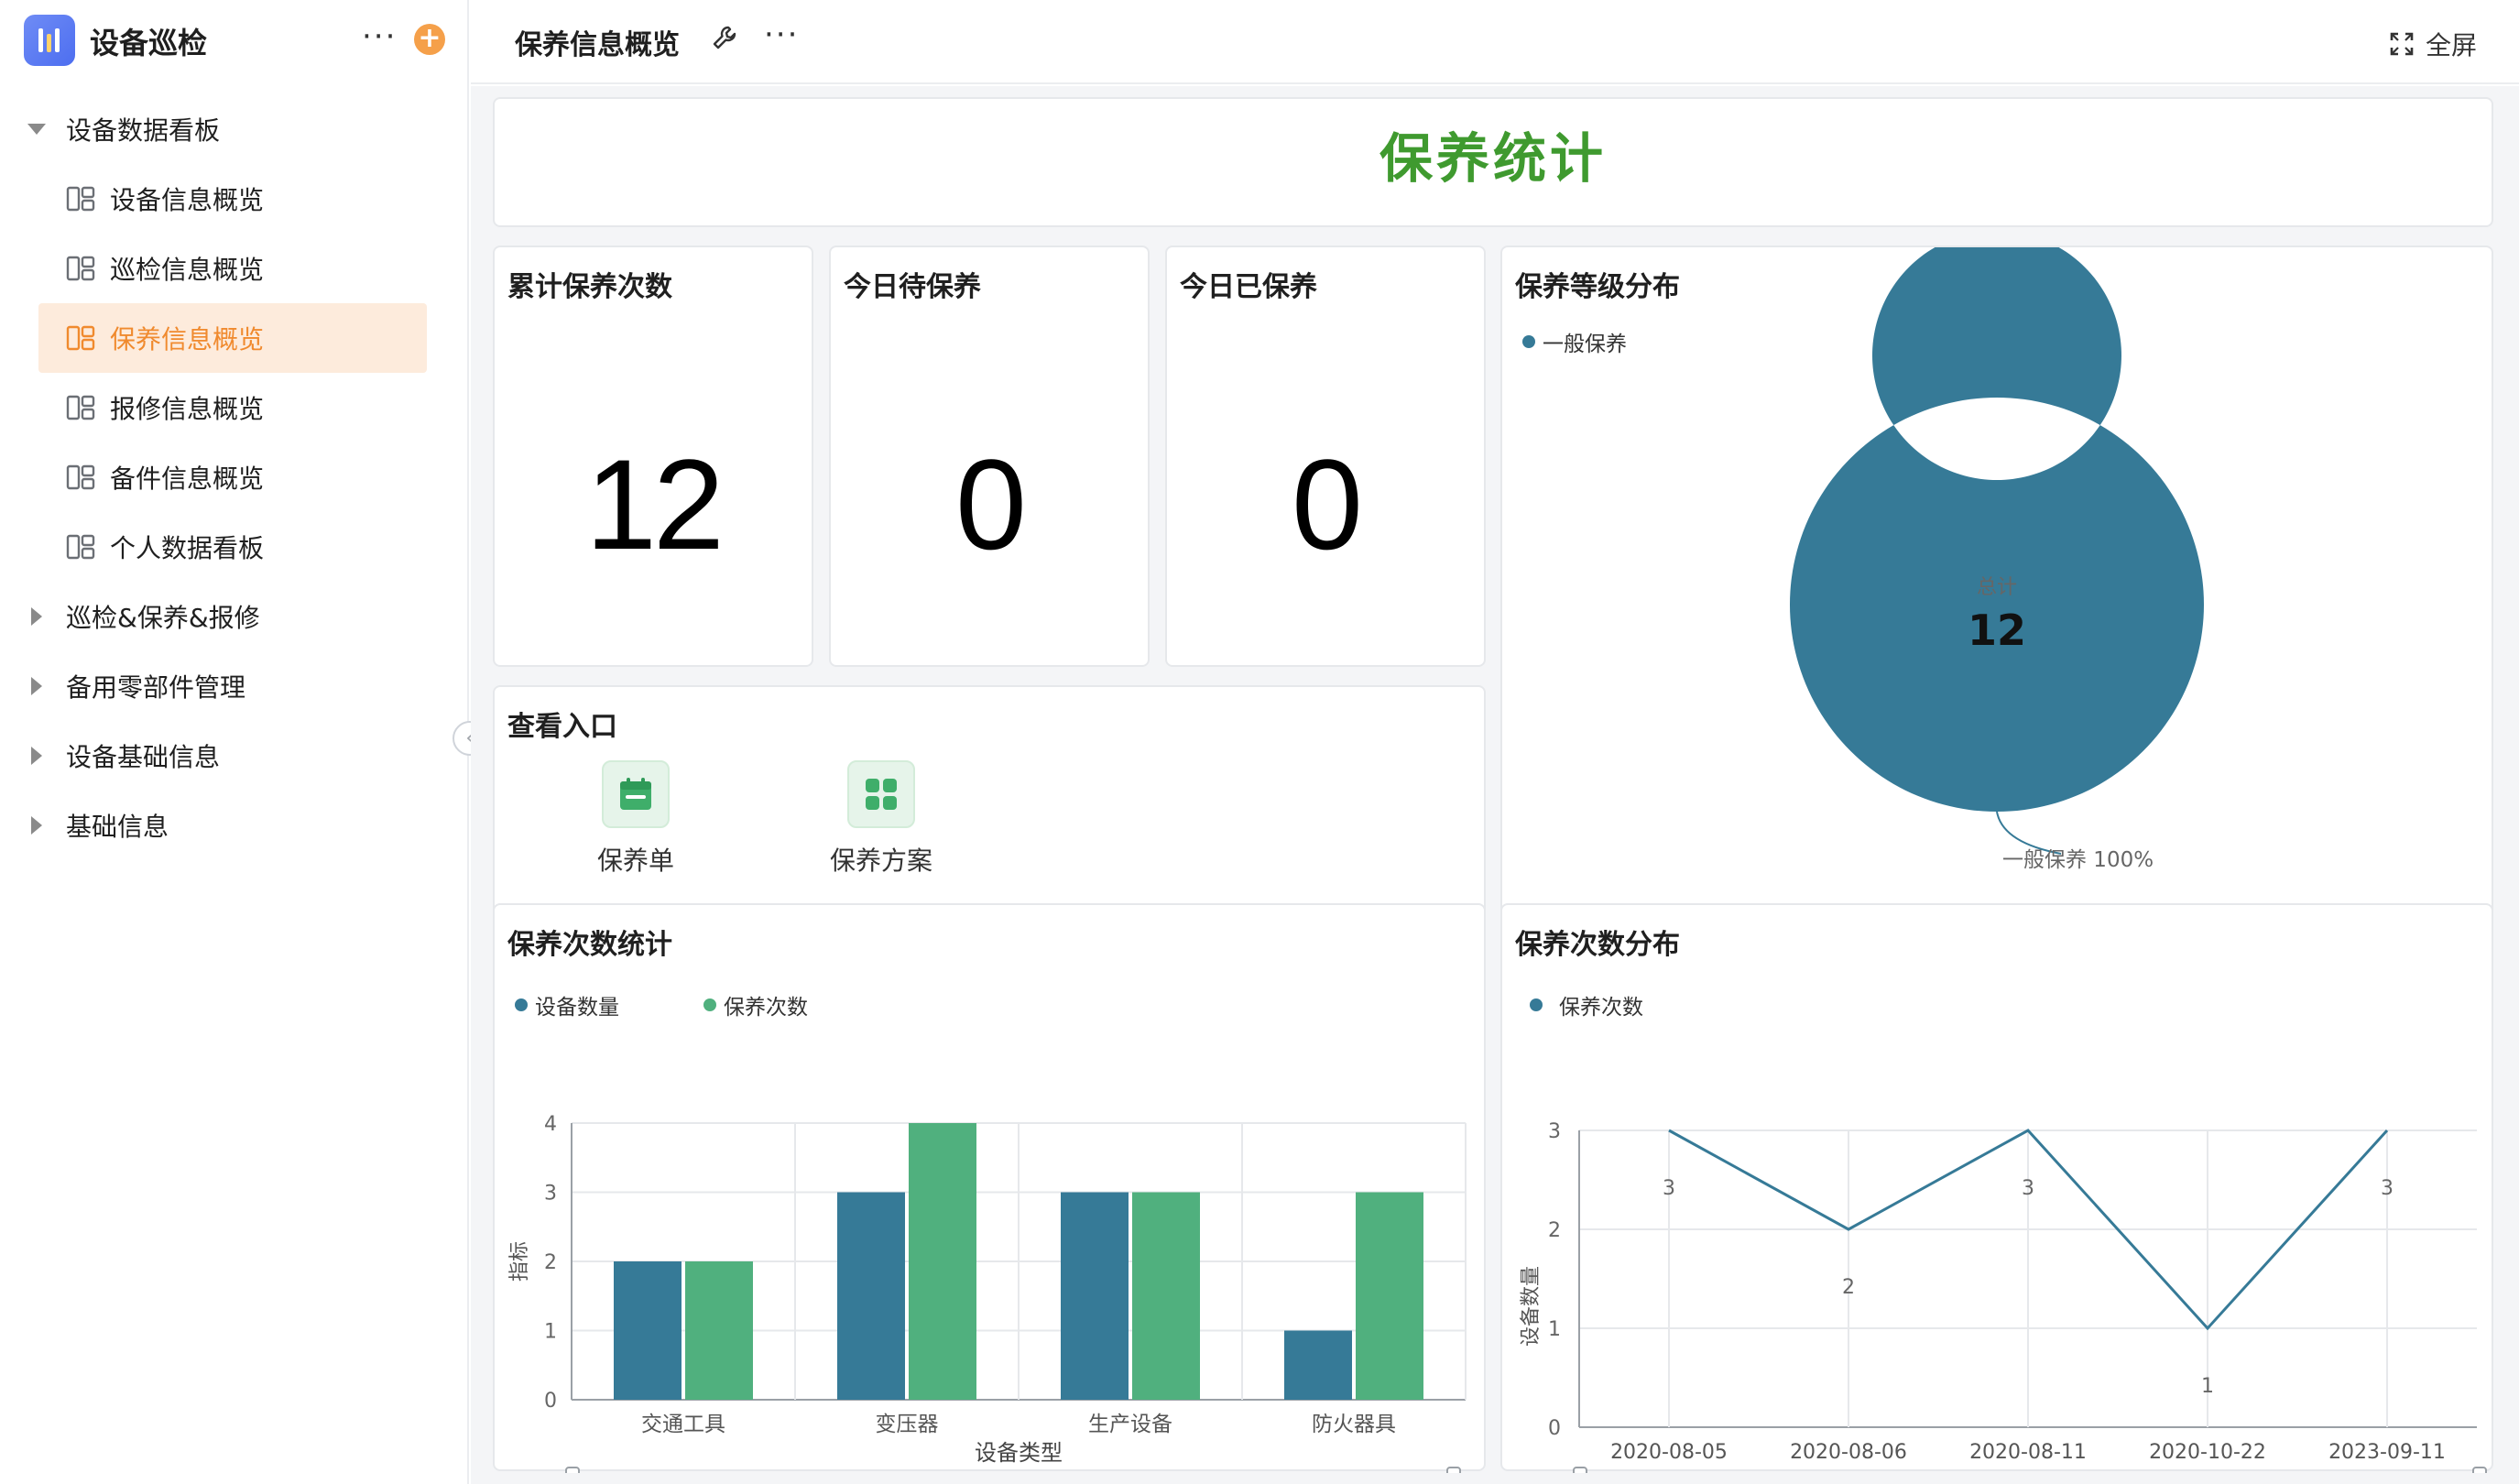  What do you see at coordinates (683, 1424) in the screenshot?
I see `x-tick-label: 交通工具` at bounding box center [683, 1424].